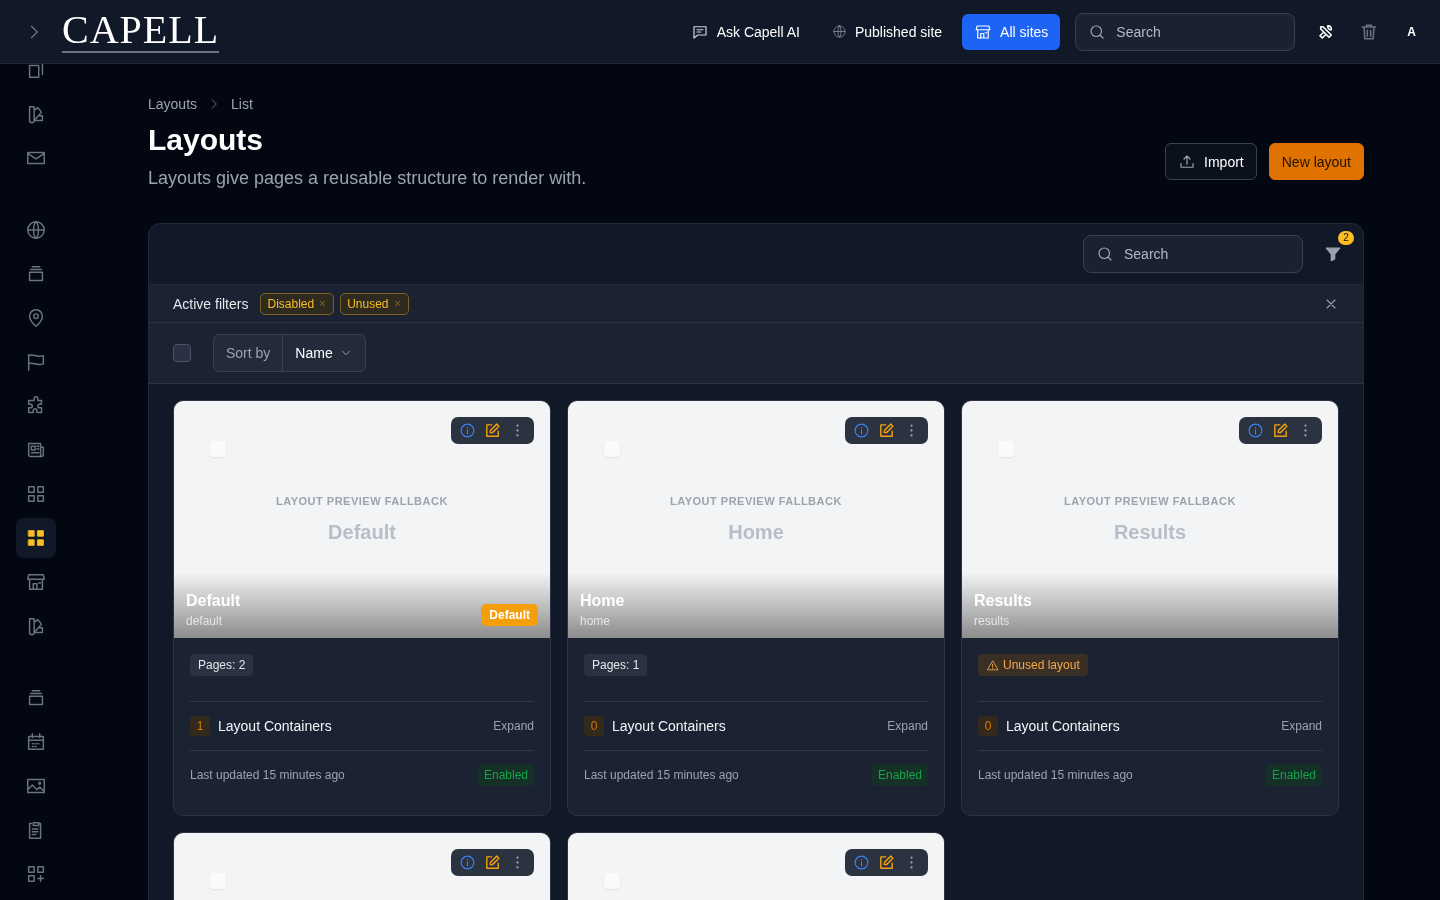 Image resolution: width=1440 pixels, height=900 pixels. I want to click on layout-name: Home, so click(603, 601).